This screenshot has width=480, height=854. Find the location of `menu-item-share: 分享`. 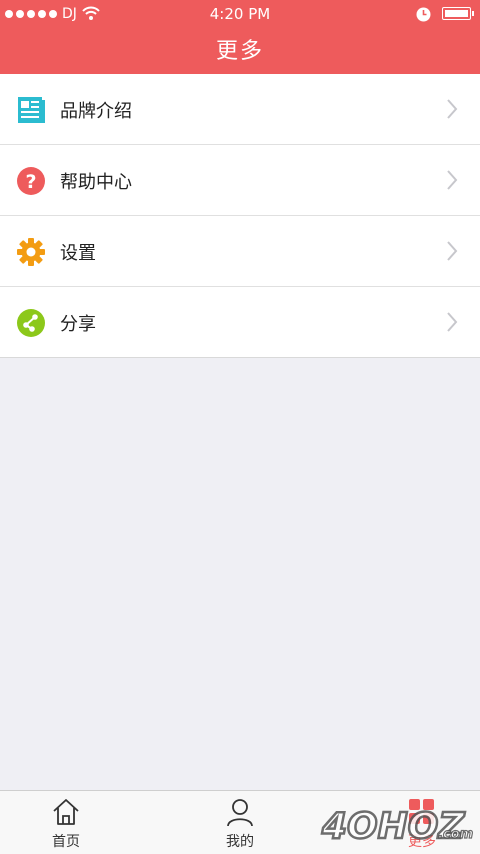

menu-item-share: 分享 is located at coordinates (240, 322).